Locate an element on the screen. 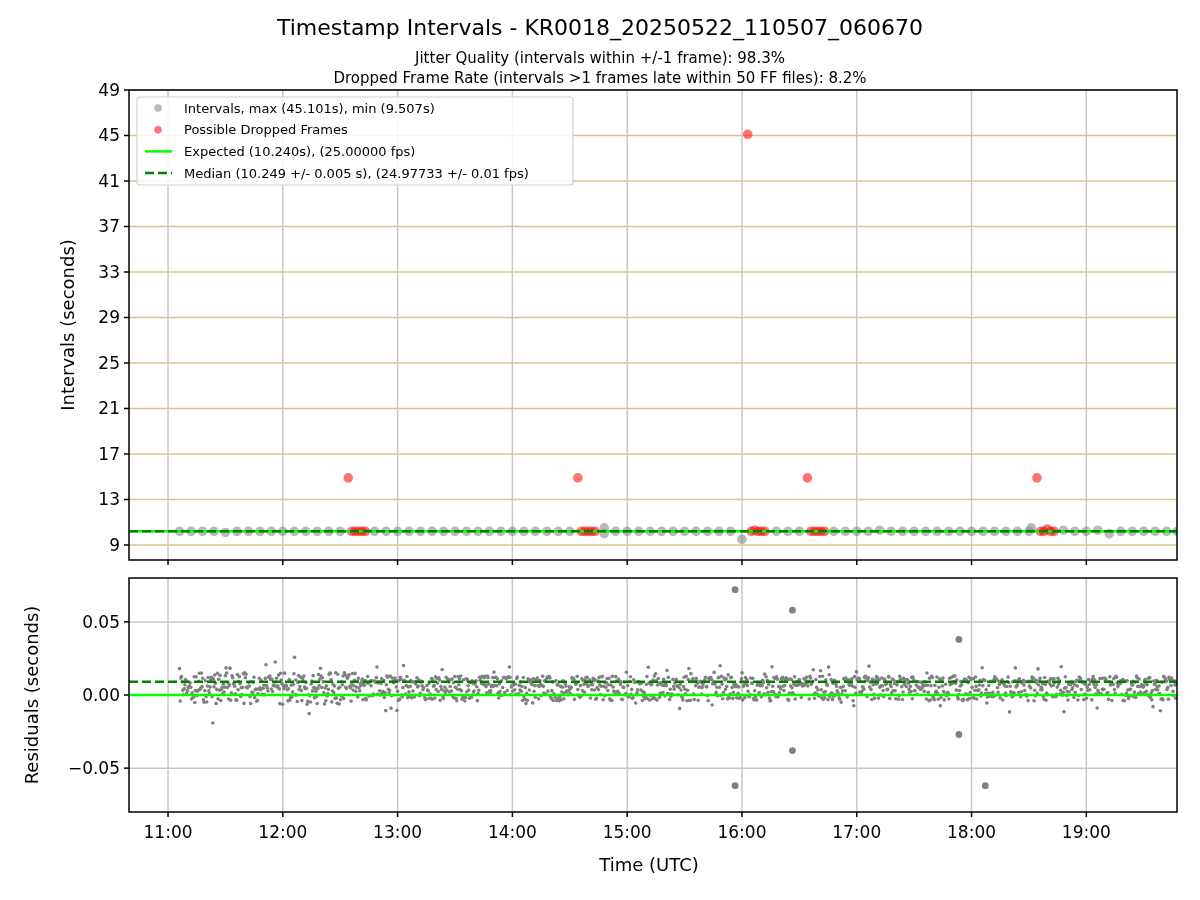  figure-title: Timestamp Intervals - KR0018_20250522_110507_060670 is located at coordinates (600, 28).